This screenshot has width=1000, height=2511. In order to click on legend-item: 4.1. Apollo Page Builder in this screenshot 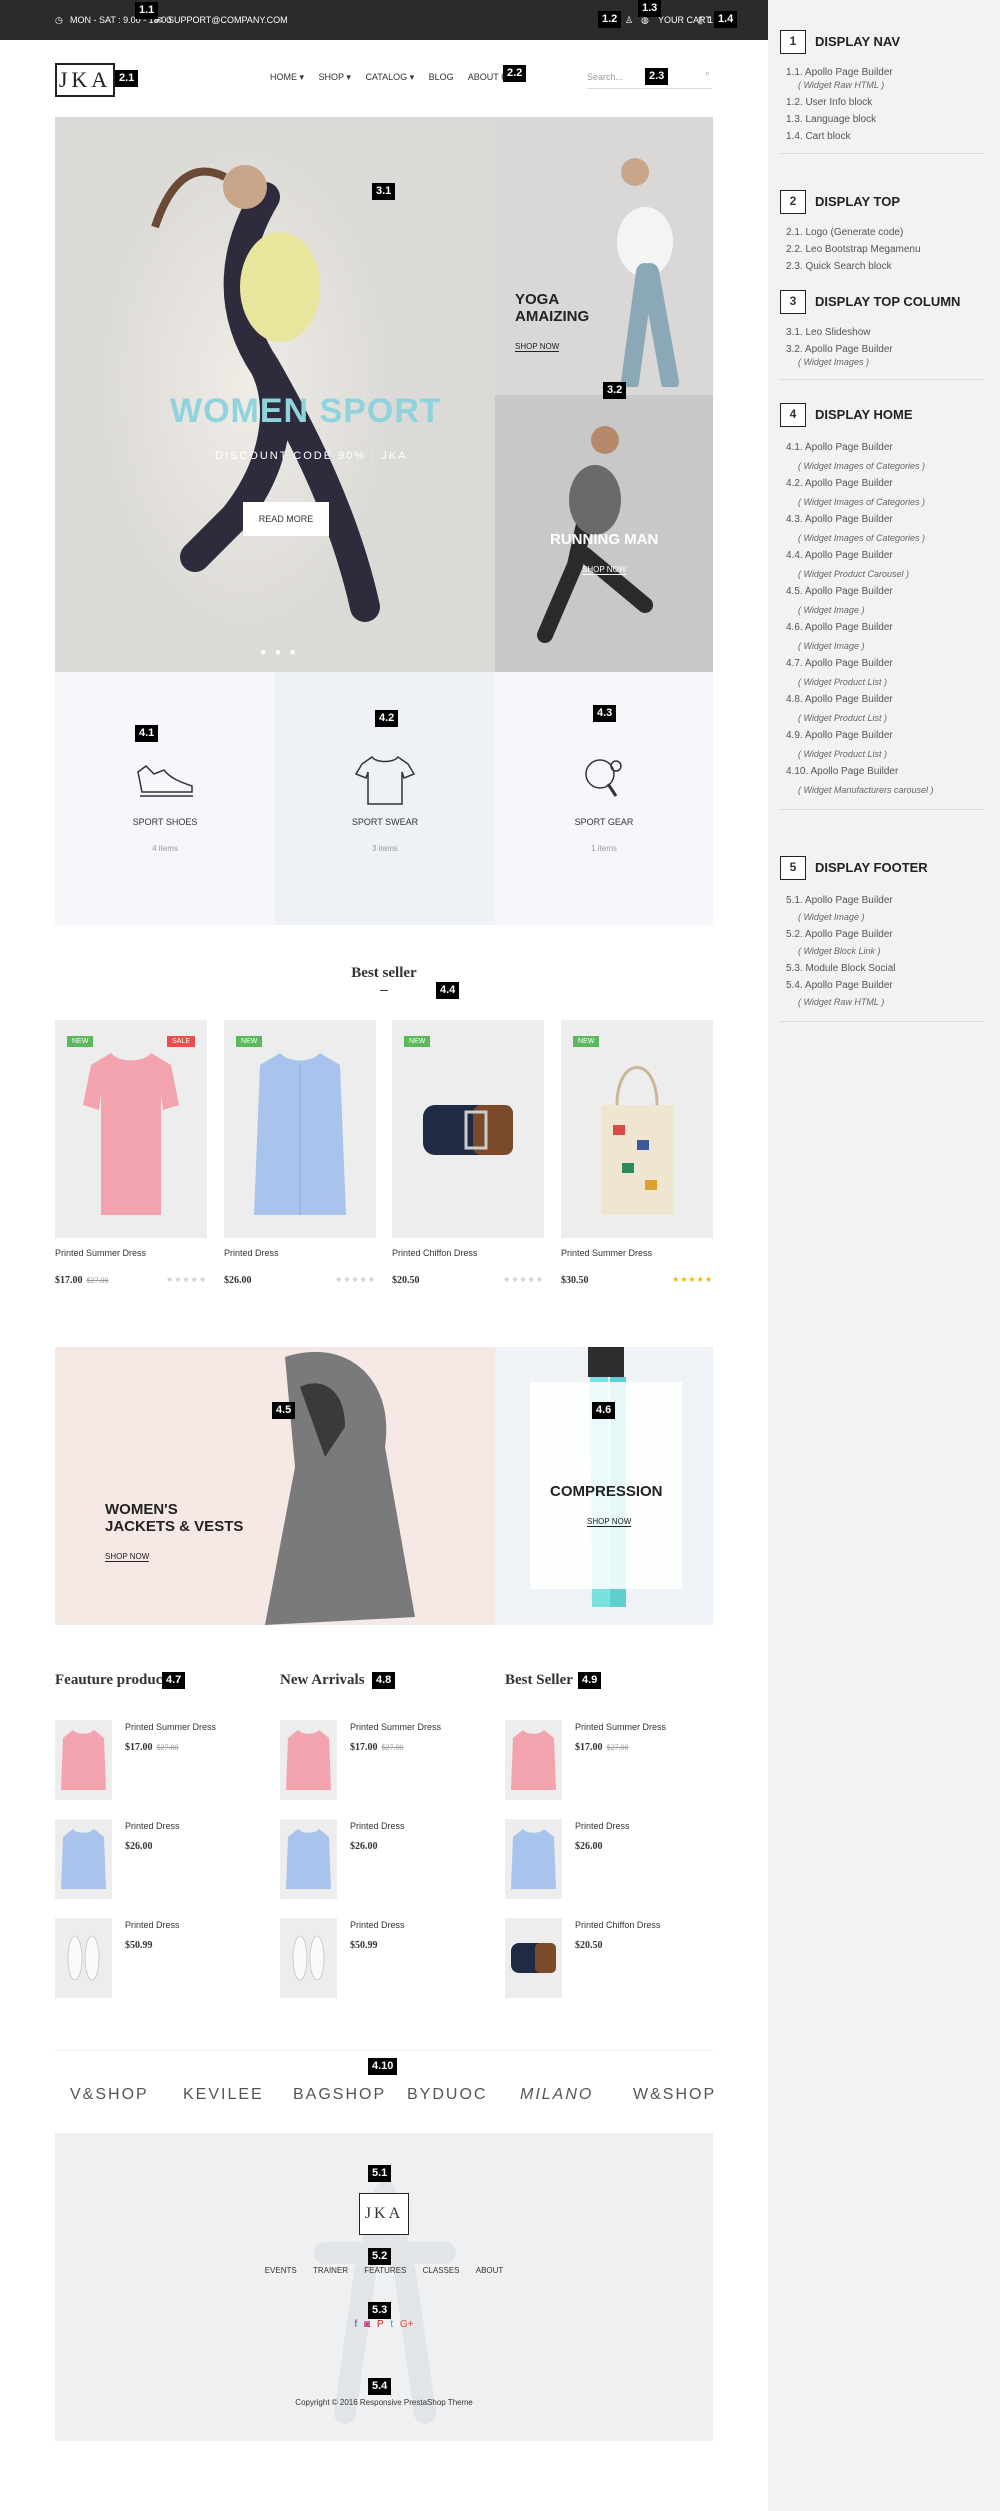, I will do `click(839, 447)`.